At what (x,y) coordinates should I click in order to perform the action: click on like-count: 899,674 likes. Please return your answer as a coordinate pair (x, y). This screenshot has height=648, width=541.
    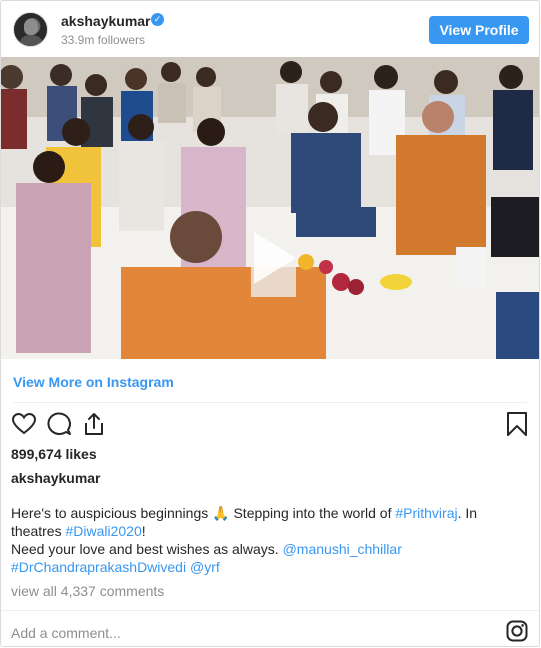
    Looking at the image, I should click on (54, 454).